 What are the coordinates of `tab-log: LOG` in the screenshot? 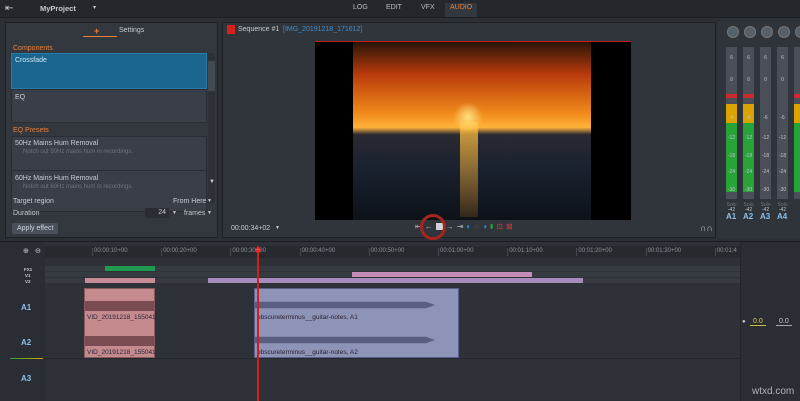 It's located at (360, 7).